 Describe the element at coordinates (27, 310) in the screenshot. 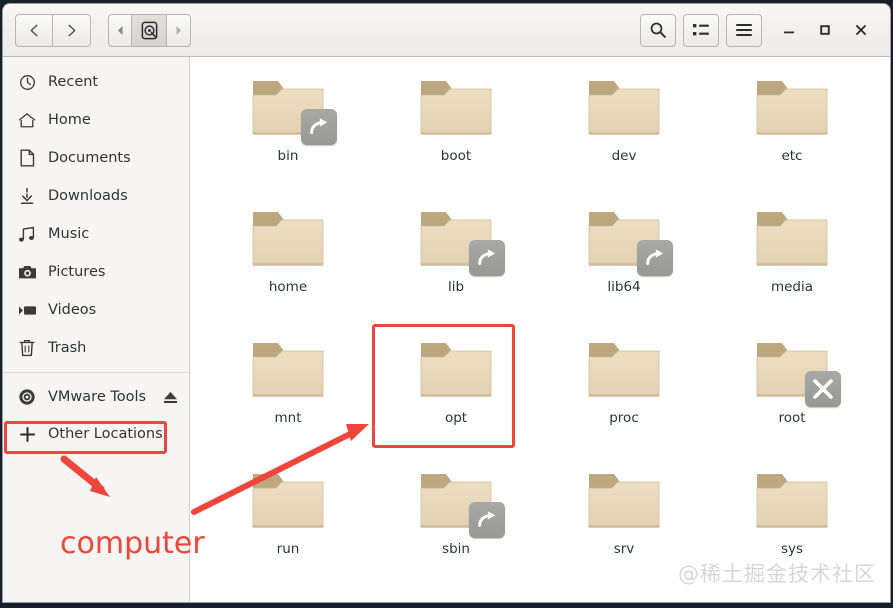

I see `video-icon` at that location.